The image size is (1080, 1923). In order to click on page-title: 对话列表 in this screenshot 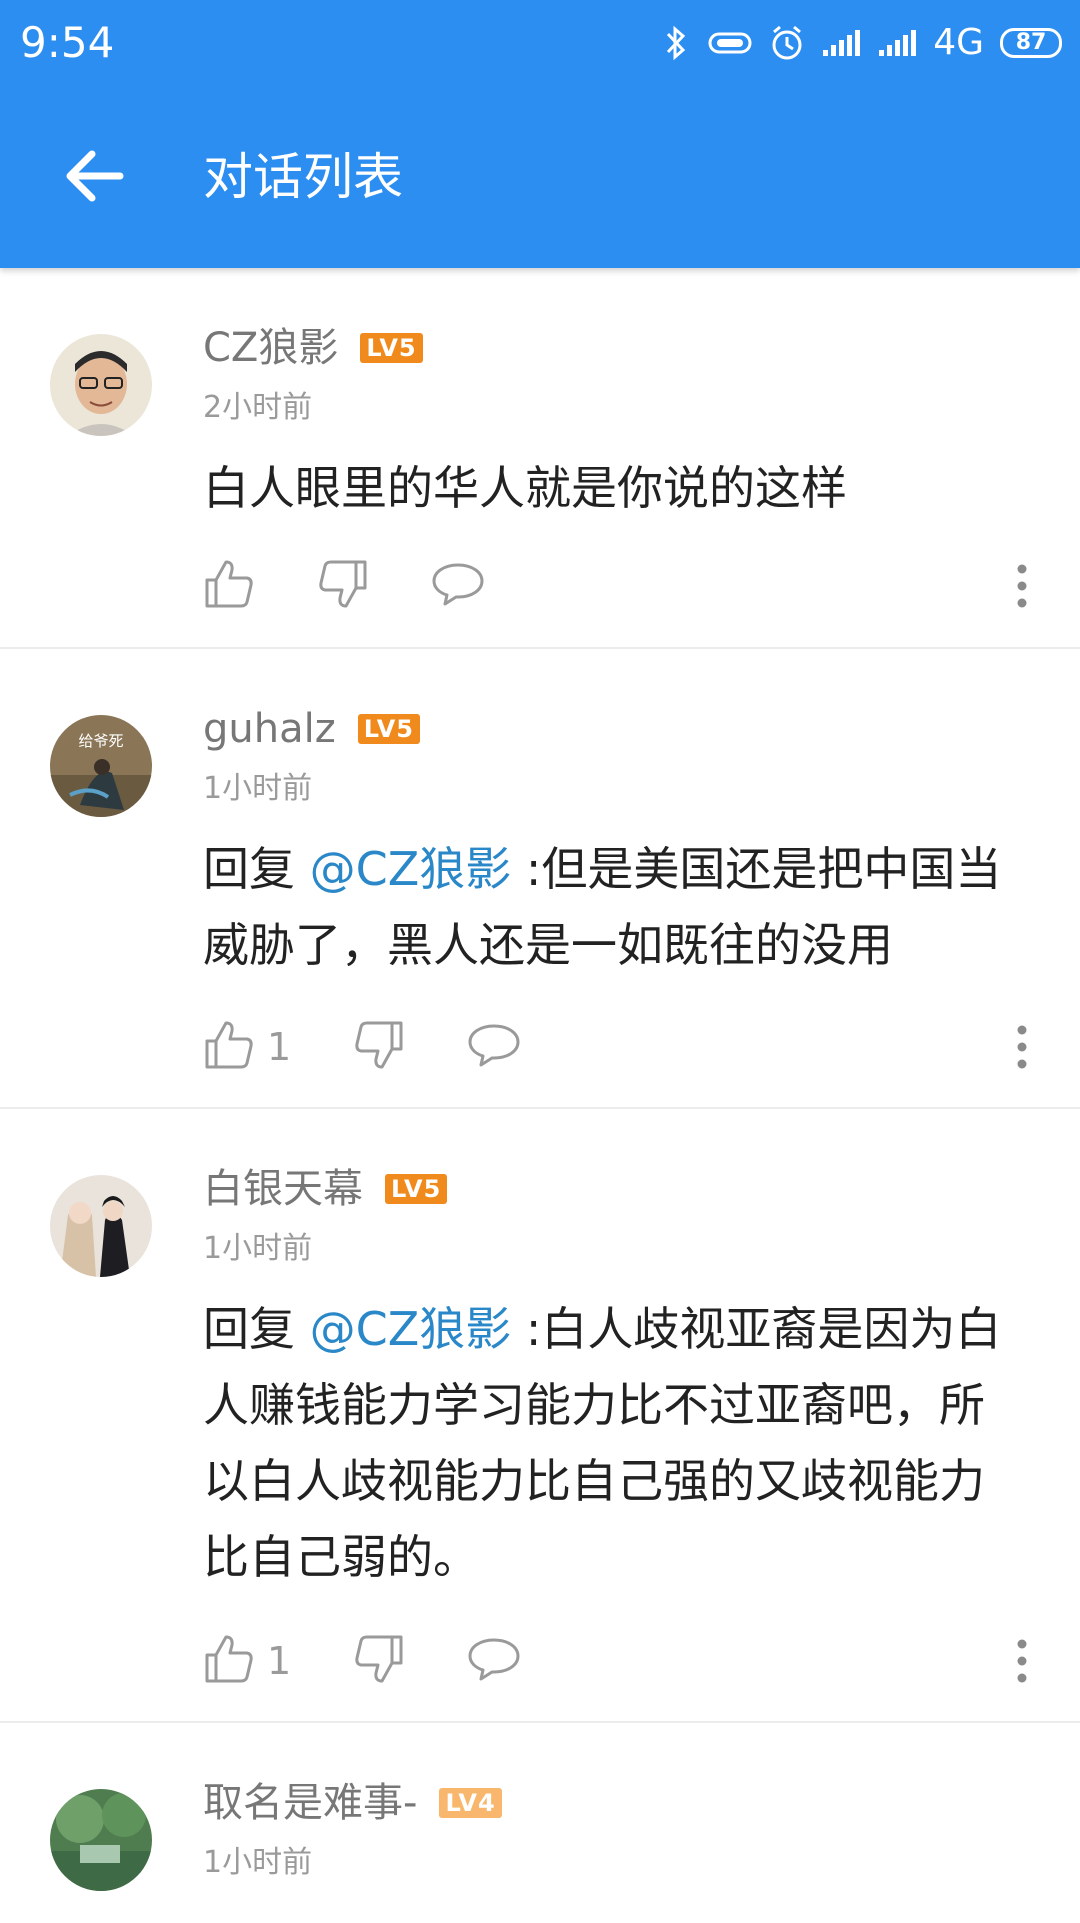, I will do `click(303, 177)`.